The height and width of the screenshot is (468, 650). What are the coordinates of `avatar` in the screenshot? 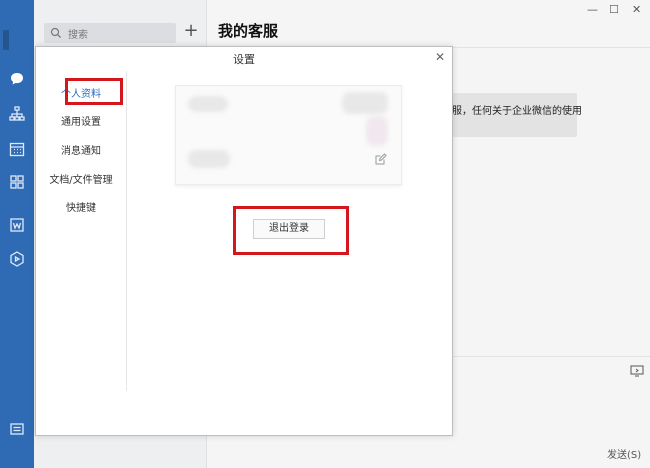 It's located at (6, 40).